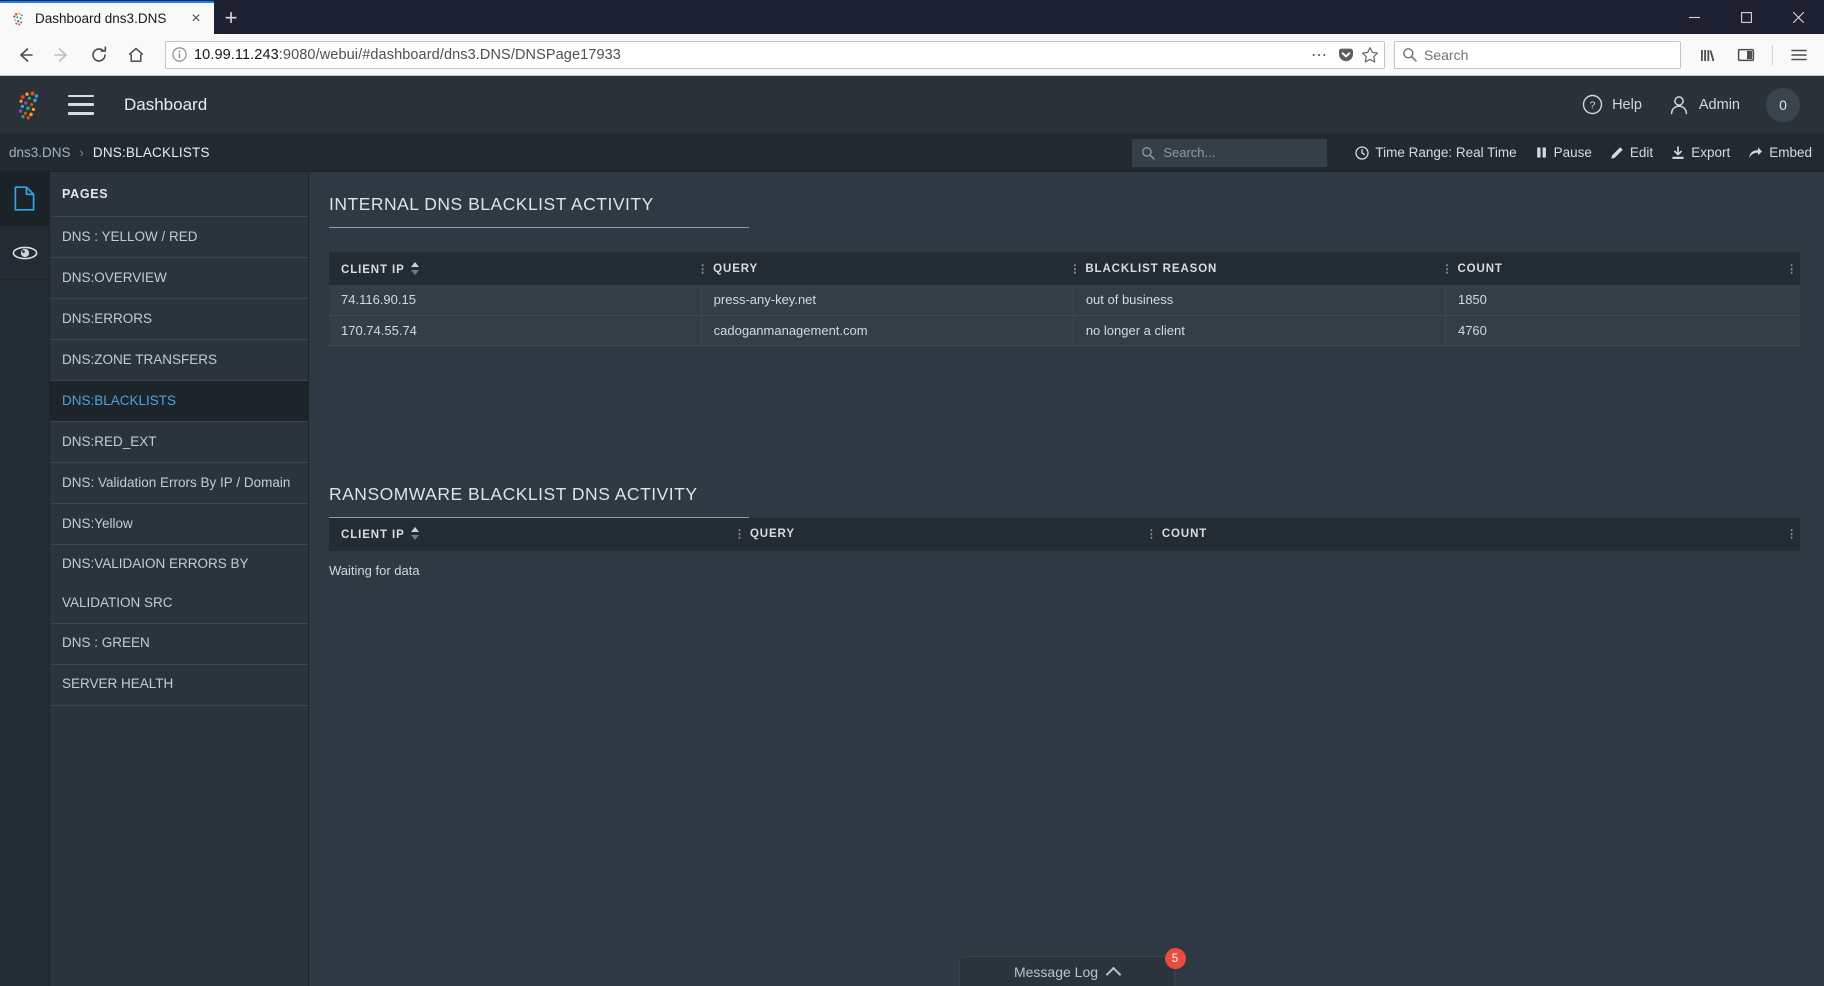 The height and width of the screenshot is (986, 1824). I want to click on home-icon, so click(136, 55).